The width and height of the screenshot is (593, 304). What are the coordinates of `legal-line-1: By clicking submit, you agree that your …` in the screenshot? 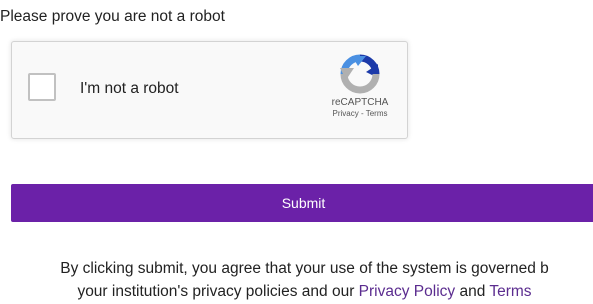 It's located at (304, 268).